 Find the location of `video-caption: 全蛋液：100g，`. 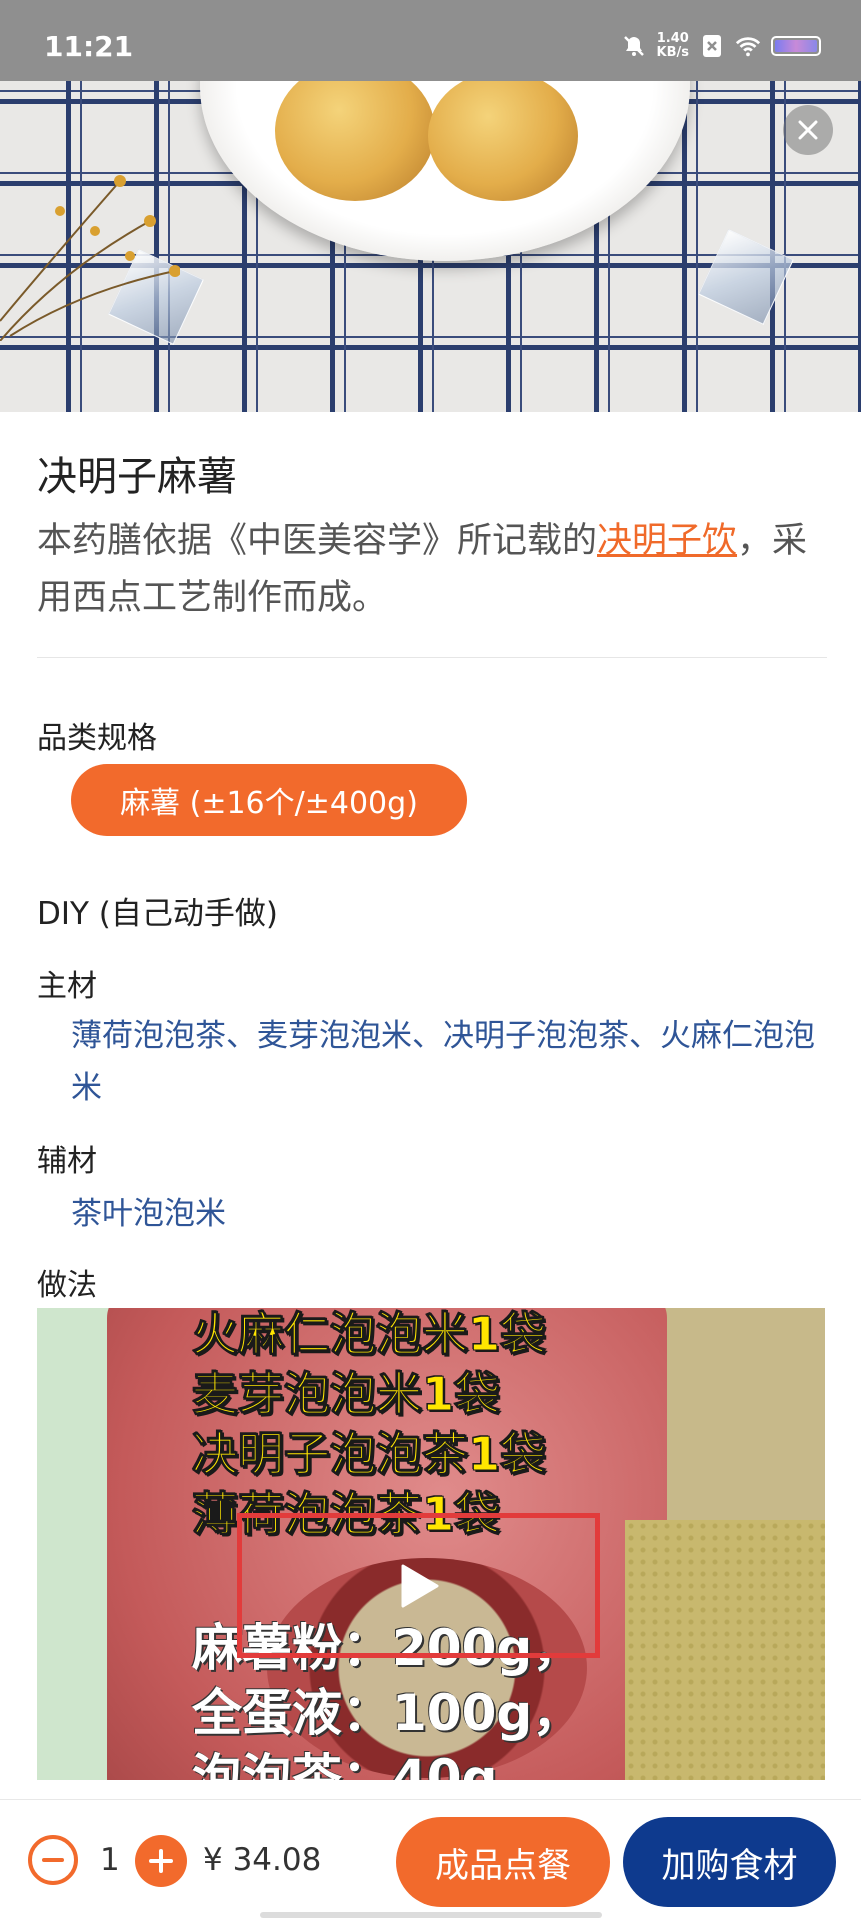

video-caption: 全蛋液：100g， is located at coordinates (387, 1713).